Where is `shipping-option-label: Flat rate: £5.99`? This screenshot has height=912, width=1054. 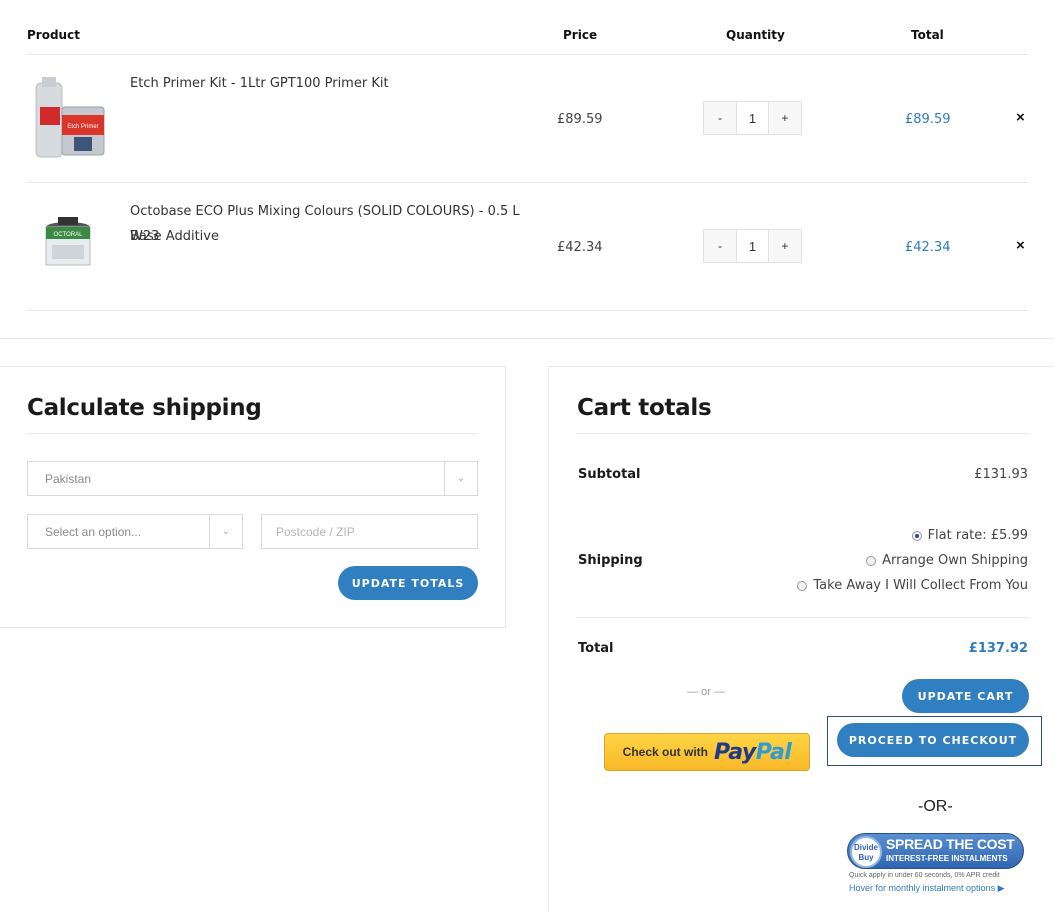 shipping-option-label: Flat rate: £5.99 is located at coordinates (977, 535).